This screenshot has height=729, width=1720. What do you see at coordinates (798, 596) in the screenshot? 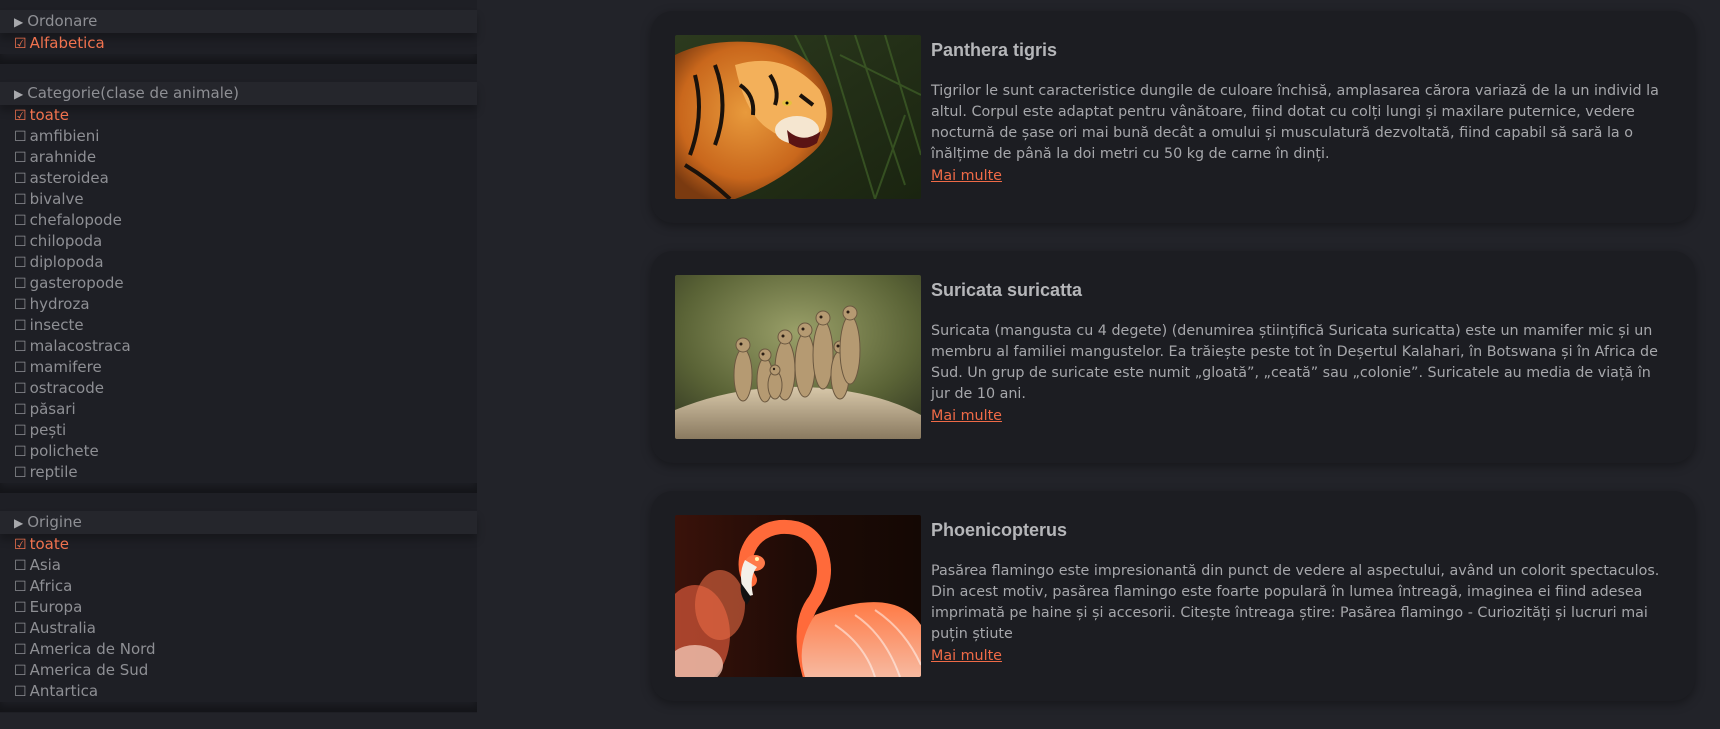
I see `animal-photo-flamingo` at bounding box center [798, 596].